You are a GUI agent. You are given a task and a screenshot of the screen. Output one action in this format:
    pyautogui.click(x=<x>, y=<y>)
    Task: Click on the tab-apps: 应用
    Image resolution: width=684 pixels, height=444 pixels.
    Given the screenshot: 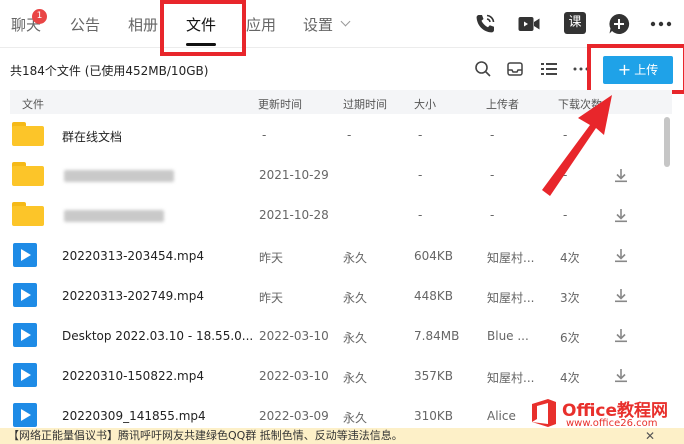 What is the action you would take?
    pyautogui.click(x=261, y=24)
    